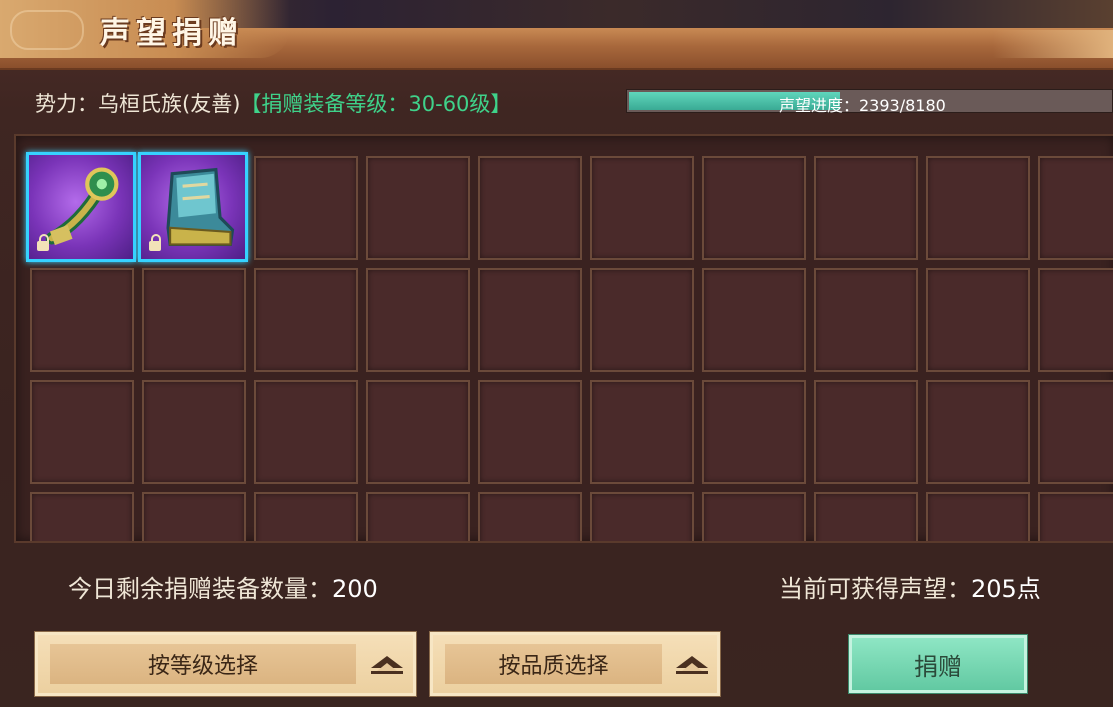  I want to click on select-by-level-button: 按等级选择, so click(225, 664).